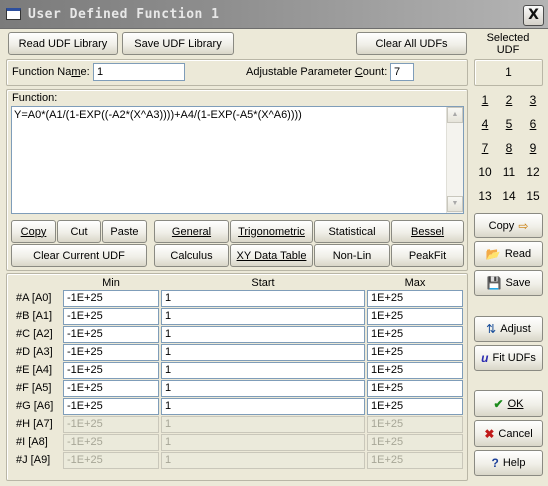  What do you see at coordinates (514, 463) in the screenshot?
I see `help-label: Help` at bounding box center [514, 463].